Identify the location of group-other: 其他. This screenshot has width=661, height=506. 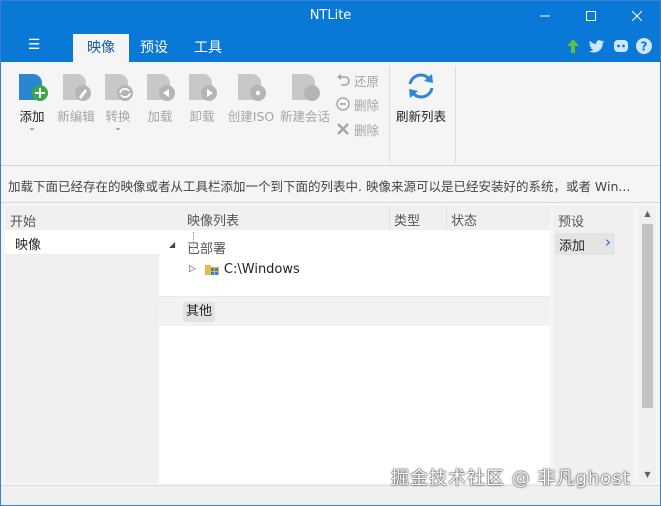
(354, 311).